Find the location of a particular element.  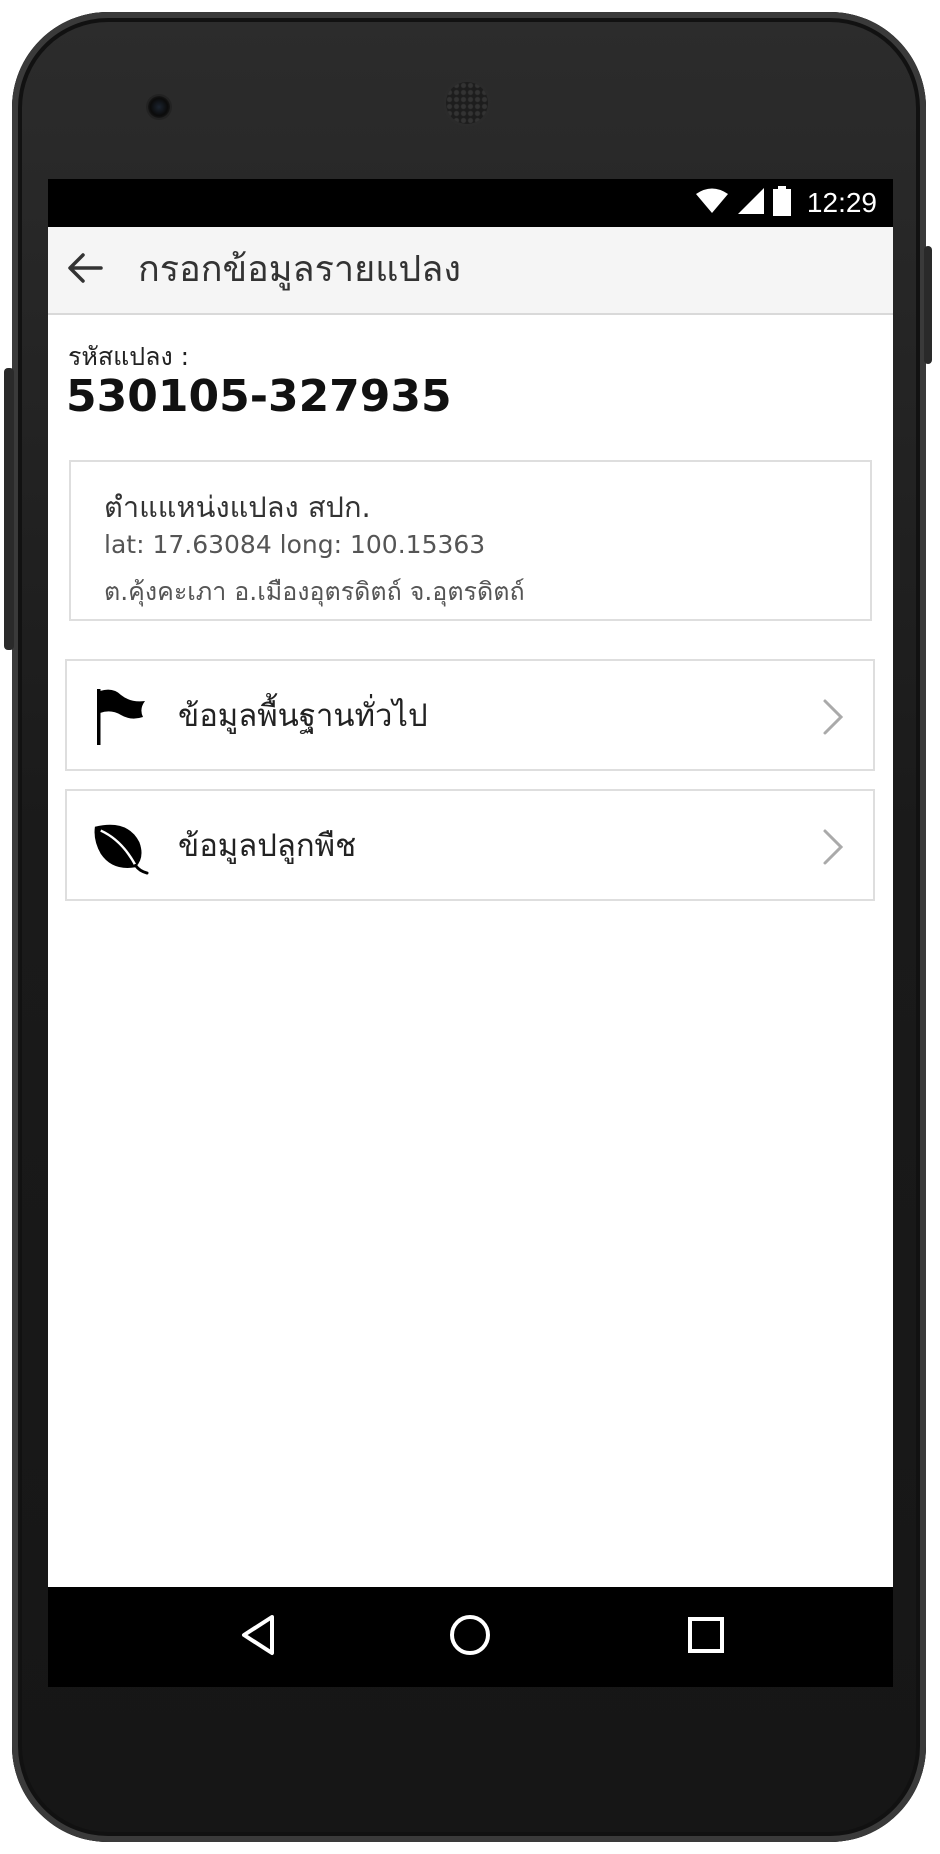

nav-recents-button is located at coordinates (706, 1637).